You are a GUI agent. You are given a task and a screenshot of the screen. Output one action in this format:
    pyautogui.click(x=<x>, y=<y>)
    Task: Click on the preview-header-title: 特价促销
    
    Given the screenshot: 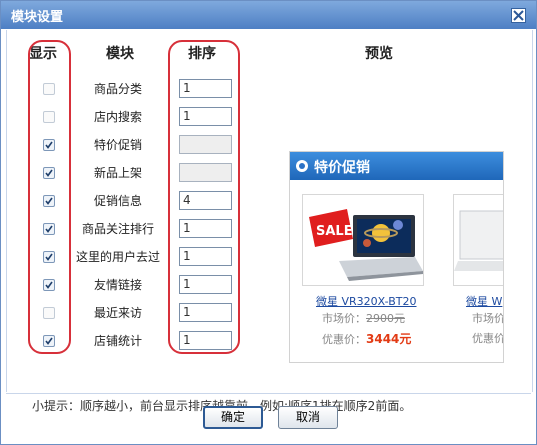 What is the action you would take?
    pyautogui.click(x=342, y=168)
    